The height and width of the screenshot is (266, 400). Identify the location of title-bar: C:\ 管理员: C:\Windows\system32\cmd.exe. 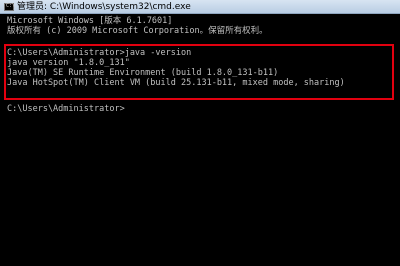
(200, 7).